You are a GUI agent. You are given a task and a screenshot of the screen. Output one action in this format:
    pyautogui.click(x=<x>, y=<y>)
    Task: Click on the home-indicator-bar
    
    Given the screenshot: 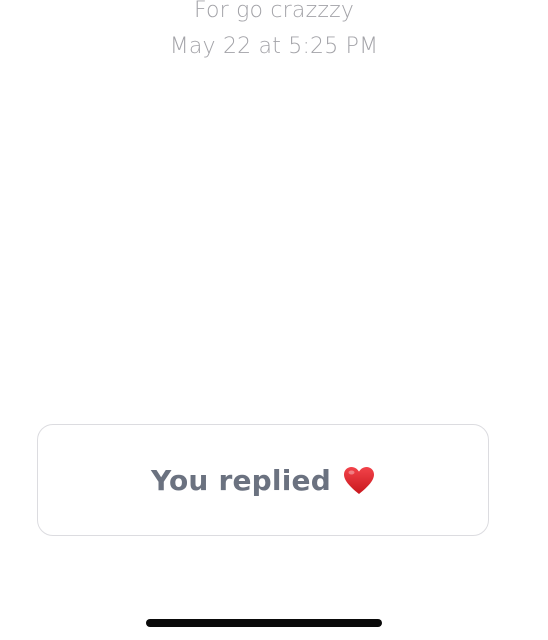 What is the action you would take?
    pyautogui.click(x=264, y=623)
    